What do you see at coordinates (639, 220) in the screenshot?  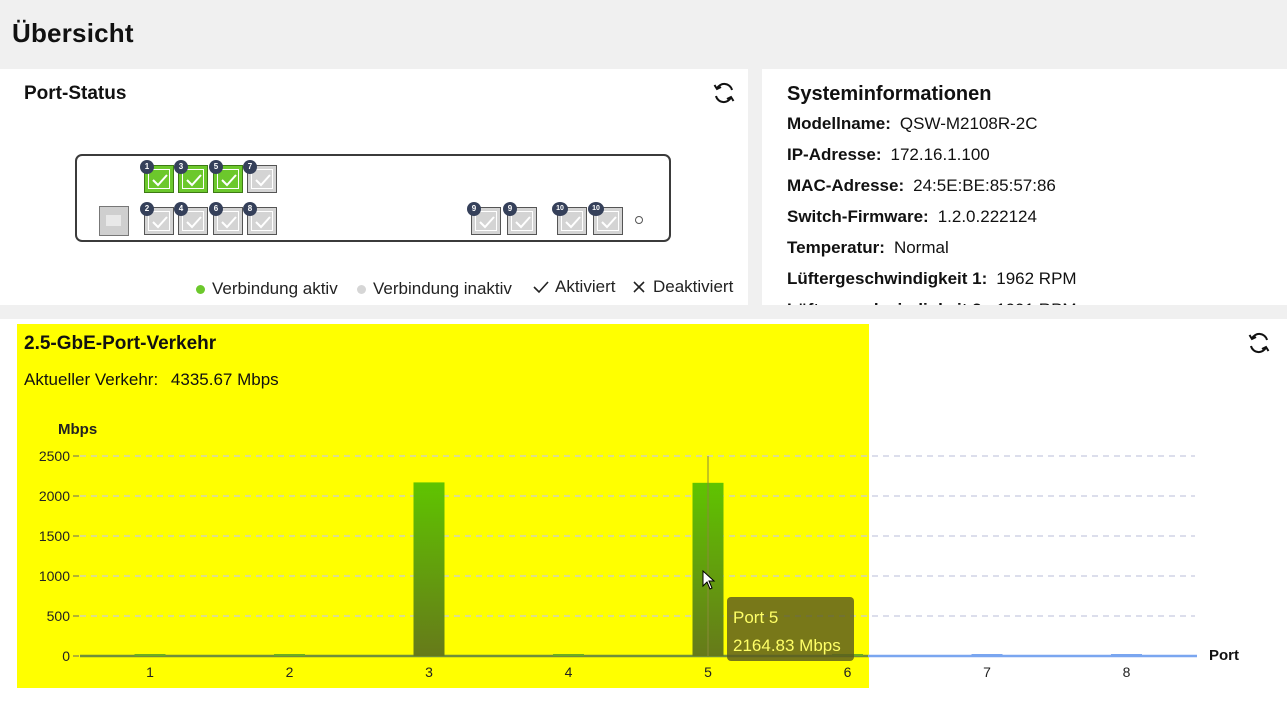 I see `status-led-icon` at bounding box center [639, 220].